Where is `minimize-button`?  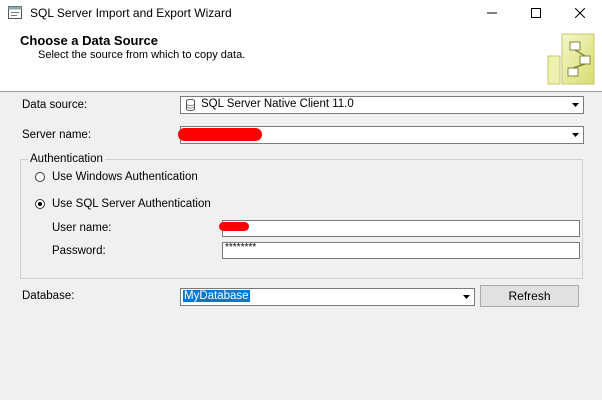 minimize-button is located at coordinates (492, 13).